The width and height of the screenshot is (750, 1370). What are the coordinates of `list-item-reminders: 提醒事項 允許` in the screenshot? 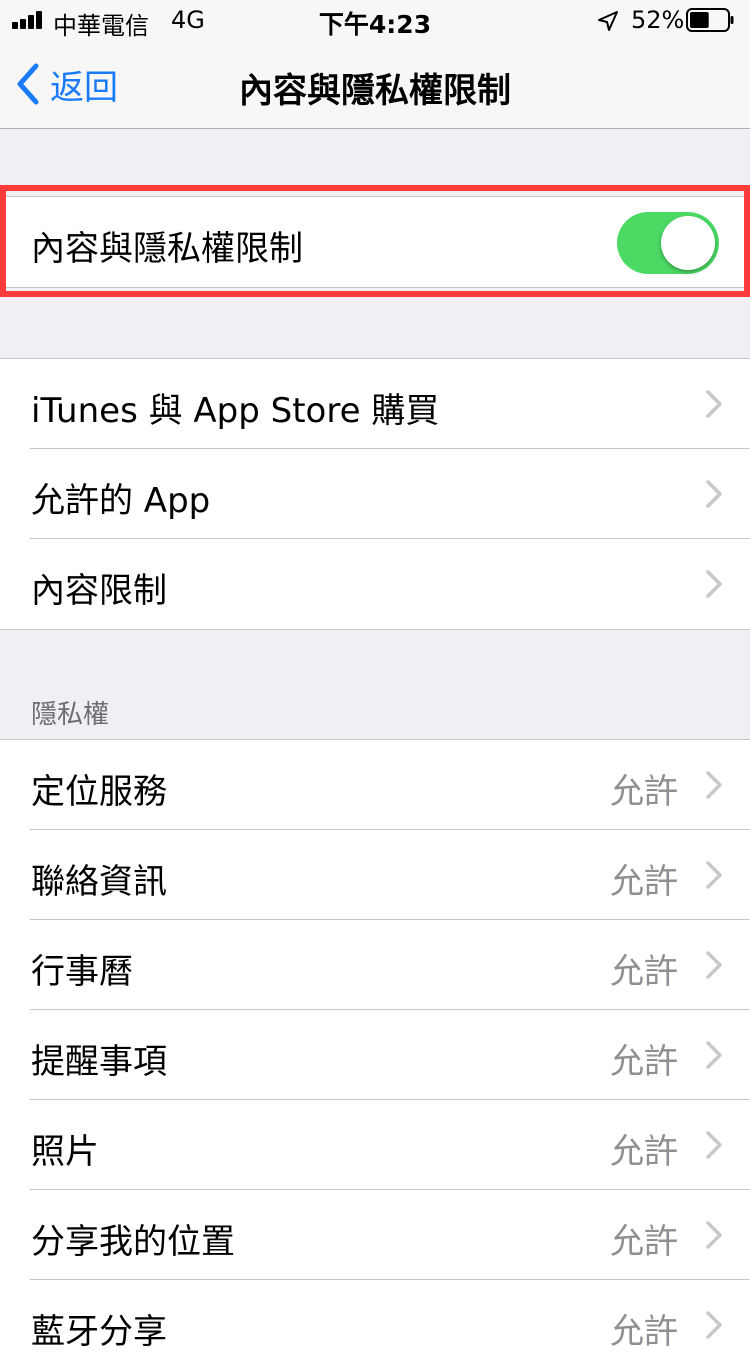 It's located at (375, 1055).